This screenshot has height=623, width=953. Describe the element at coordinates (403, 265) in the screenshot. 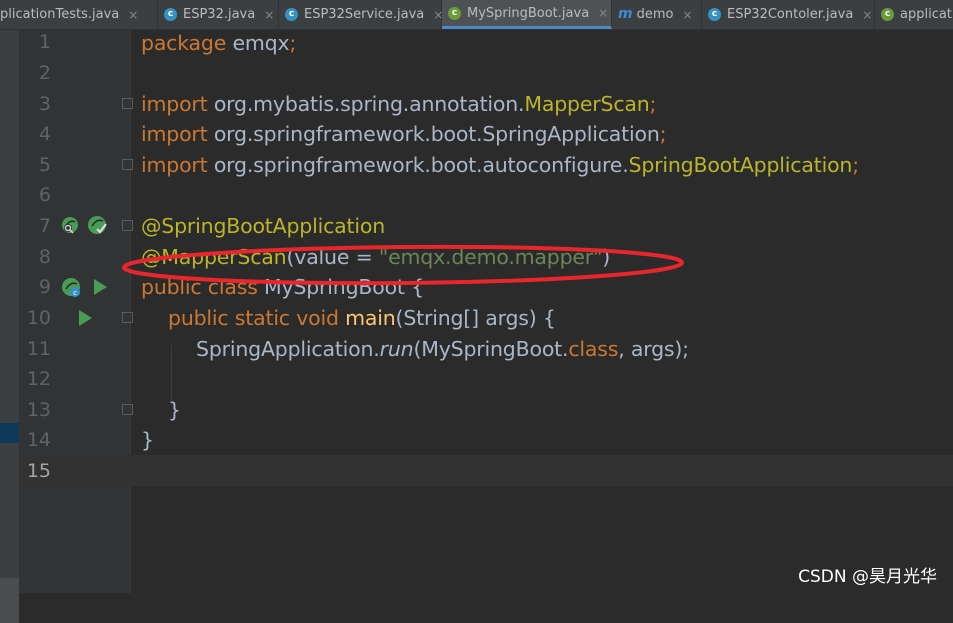

I see `highlight-ellipse` at that location.